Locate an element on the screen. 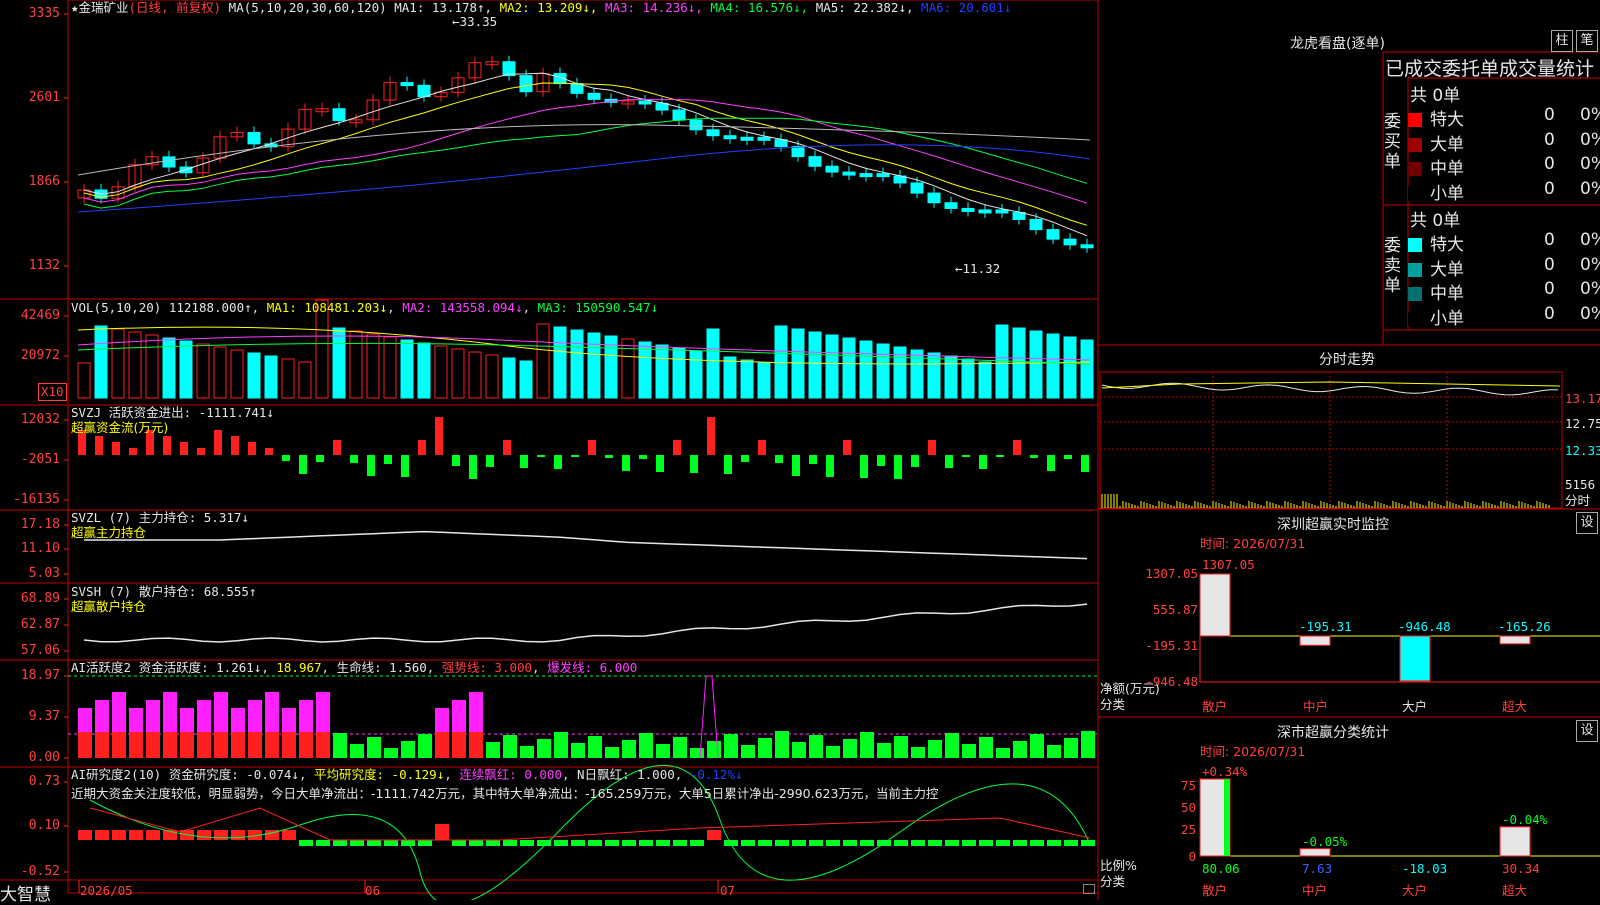 This screenshot has height=905, width=1600. bar-view-button: 柱 is located at coordinates (1562, 41).